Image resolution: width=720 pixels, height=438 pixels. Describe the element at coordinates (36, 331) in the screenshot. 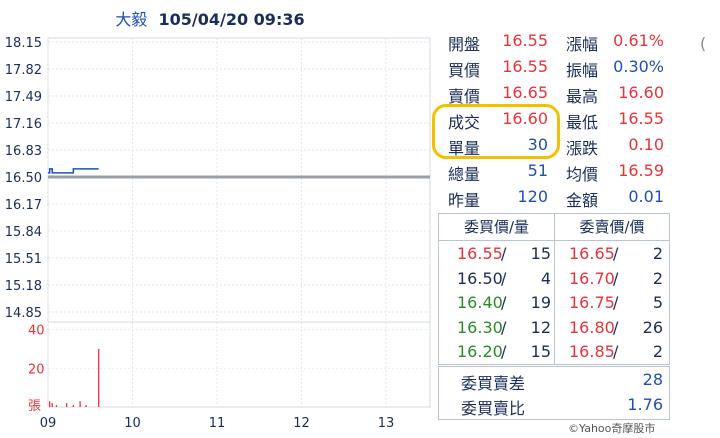

I see `volume-tick-label: 40` at that location.